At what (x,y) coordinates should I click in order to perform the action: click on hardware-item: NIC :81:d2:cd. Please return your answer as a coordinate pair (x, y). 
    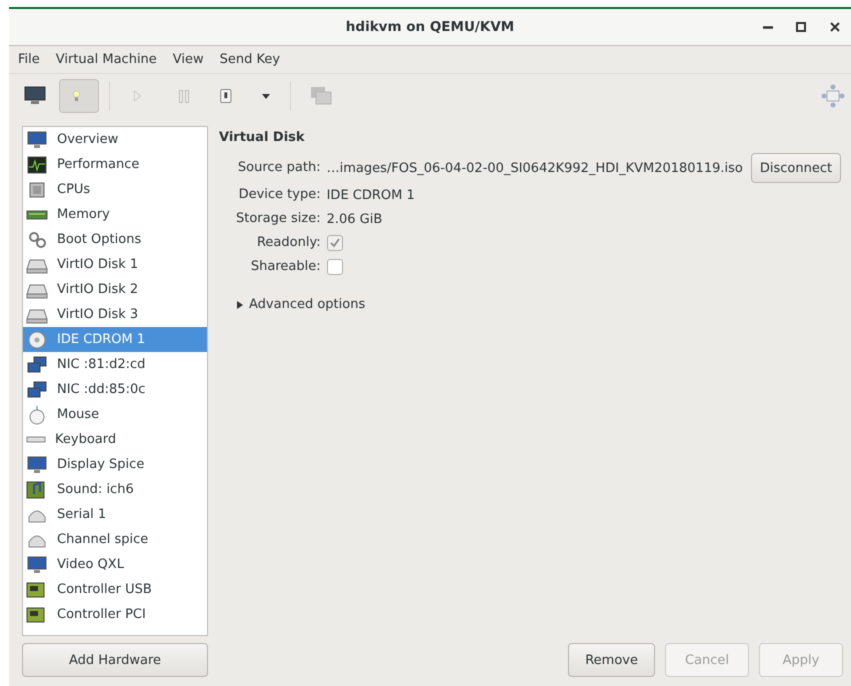
    Looking at the image, I should click on (115, 364).